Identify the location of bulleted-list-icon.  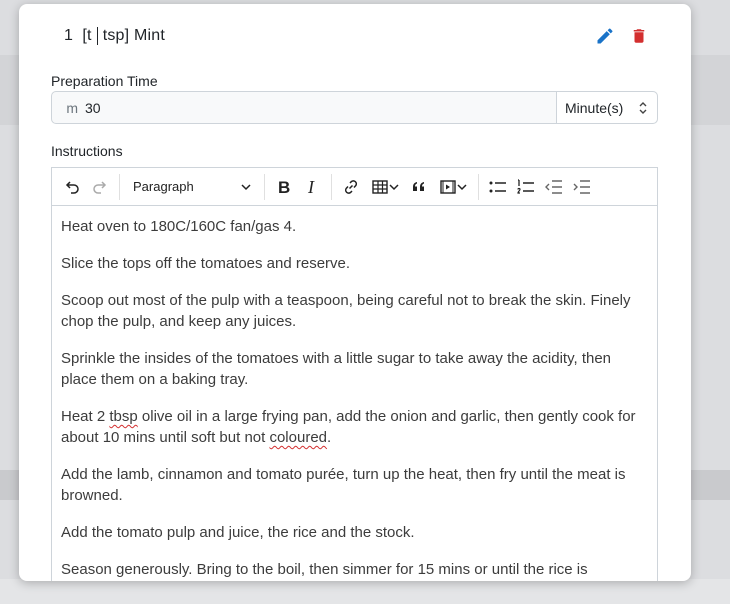
(497, 186).